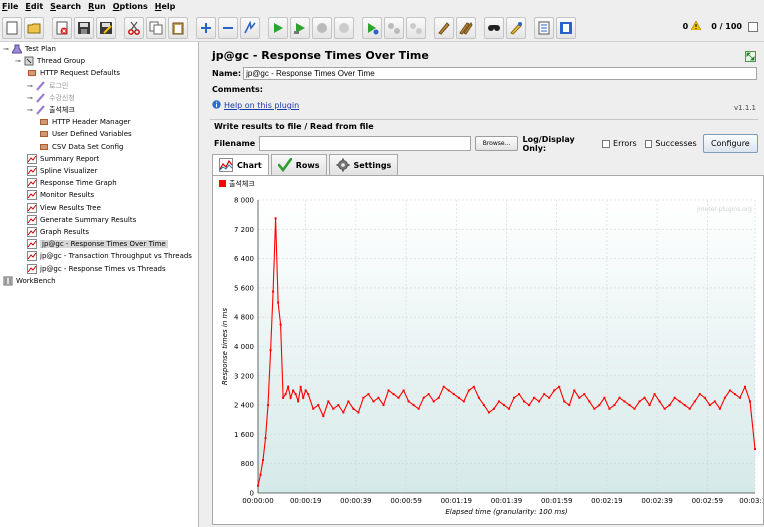 The image size is (764, 527). Describe the element at coordinates (751, 501) in the screenshot. I see `x-tick-label: 00:03:18` at that location.